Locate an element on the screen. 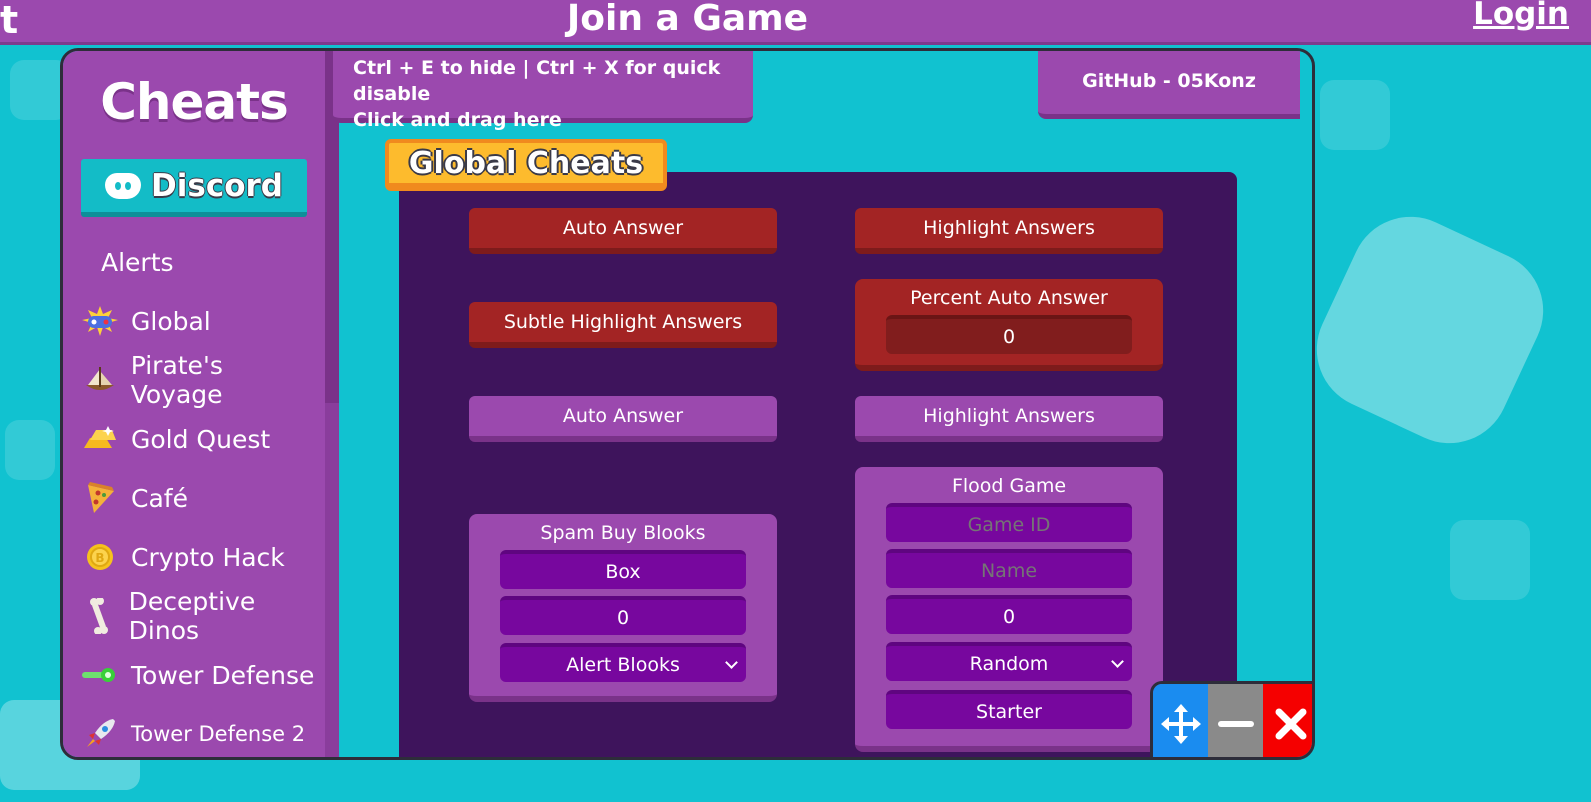  sidebar-item-crypto-hack: B Crypto Hack is located at coordinates (201, 557).